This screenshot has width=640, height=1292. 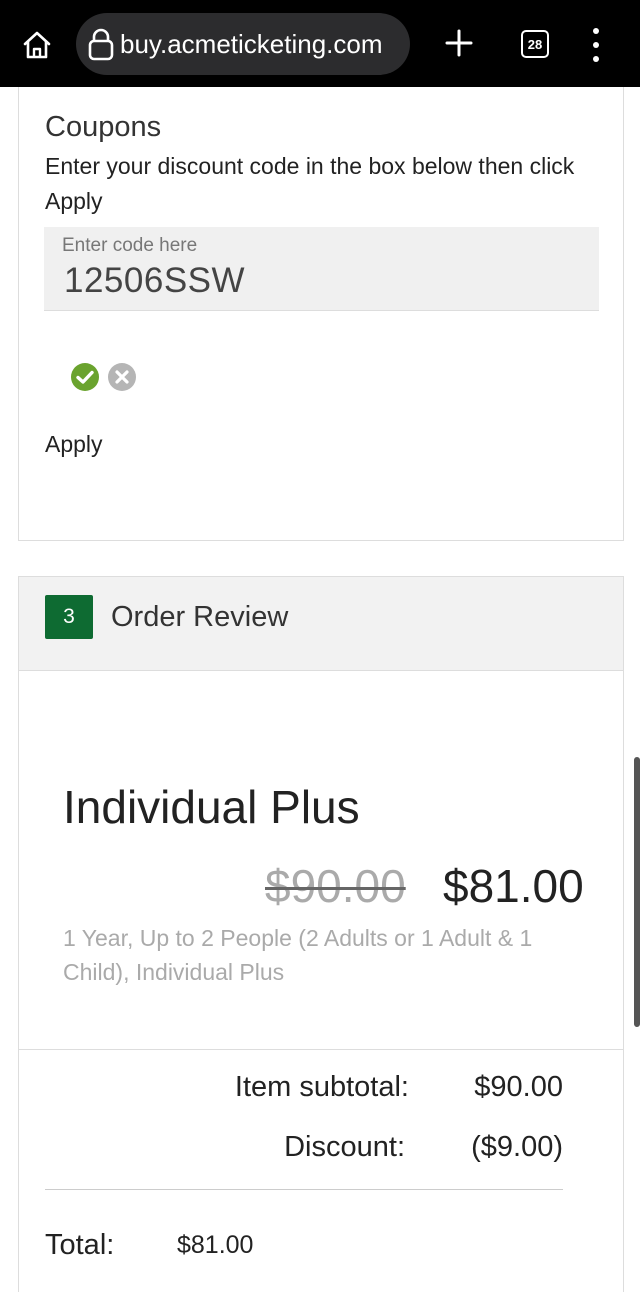 I want to click on total-label: Total:, so click(x=80, y=1245).